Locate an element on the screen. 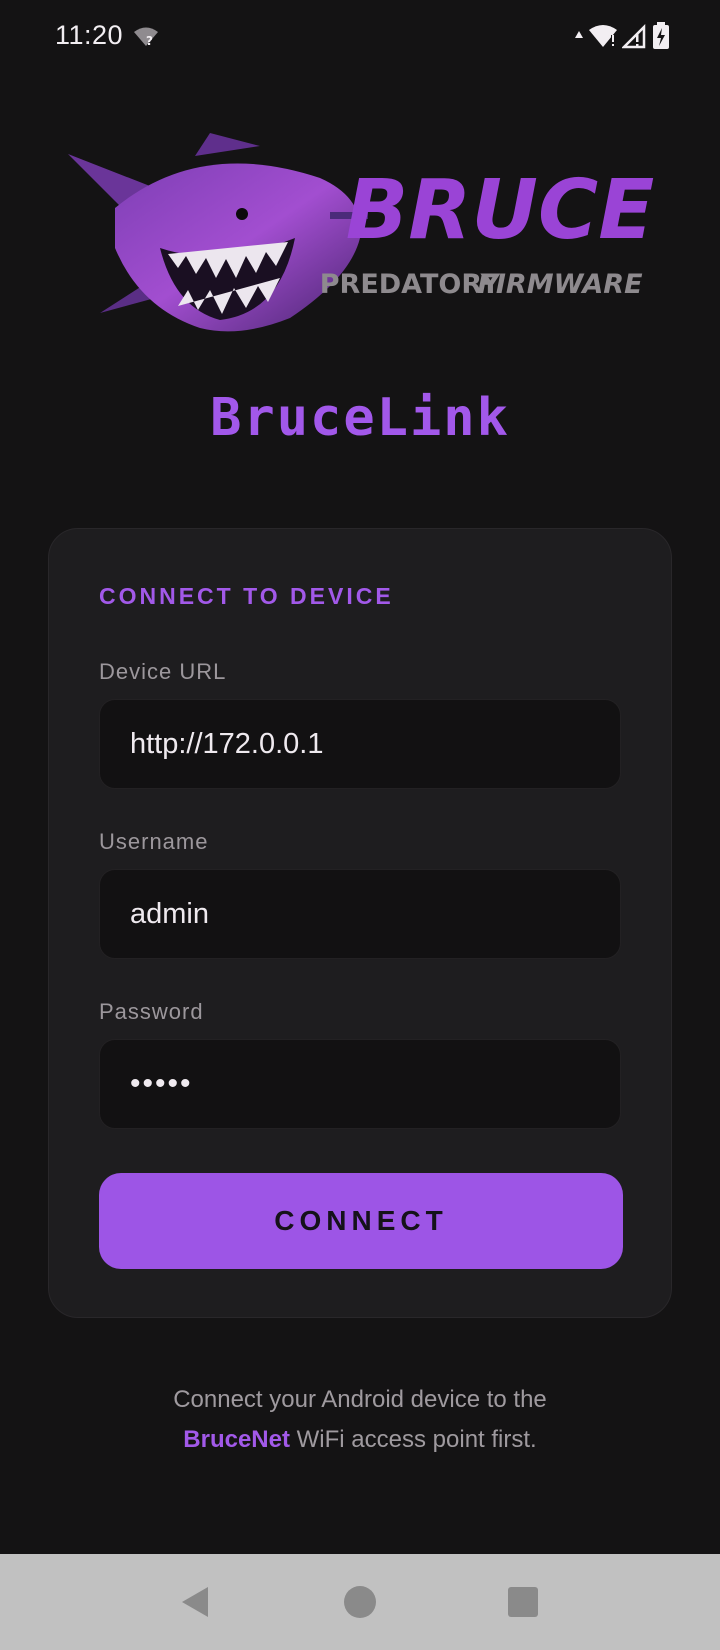  recents-button is located at coordinates (523, 1602).